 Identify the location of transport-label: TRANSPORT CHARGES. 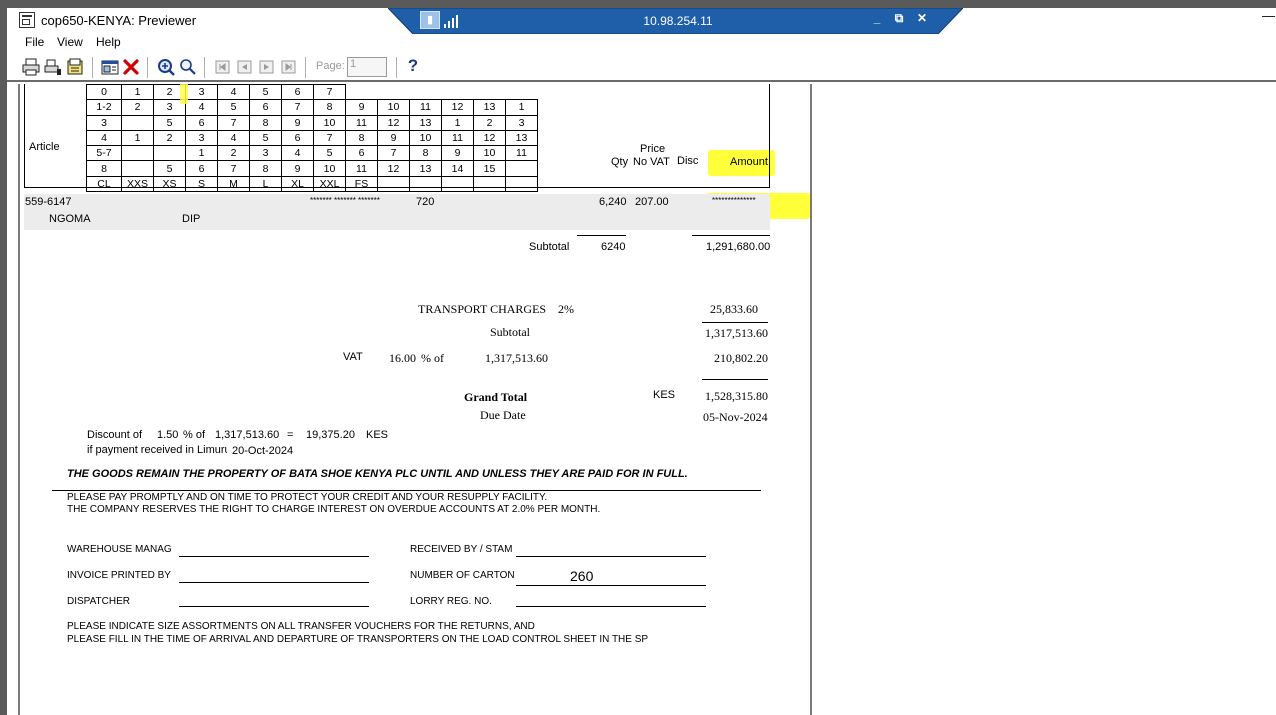
(482, 309).